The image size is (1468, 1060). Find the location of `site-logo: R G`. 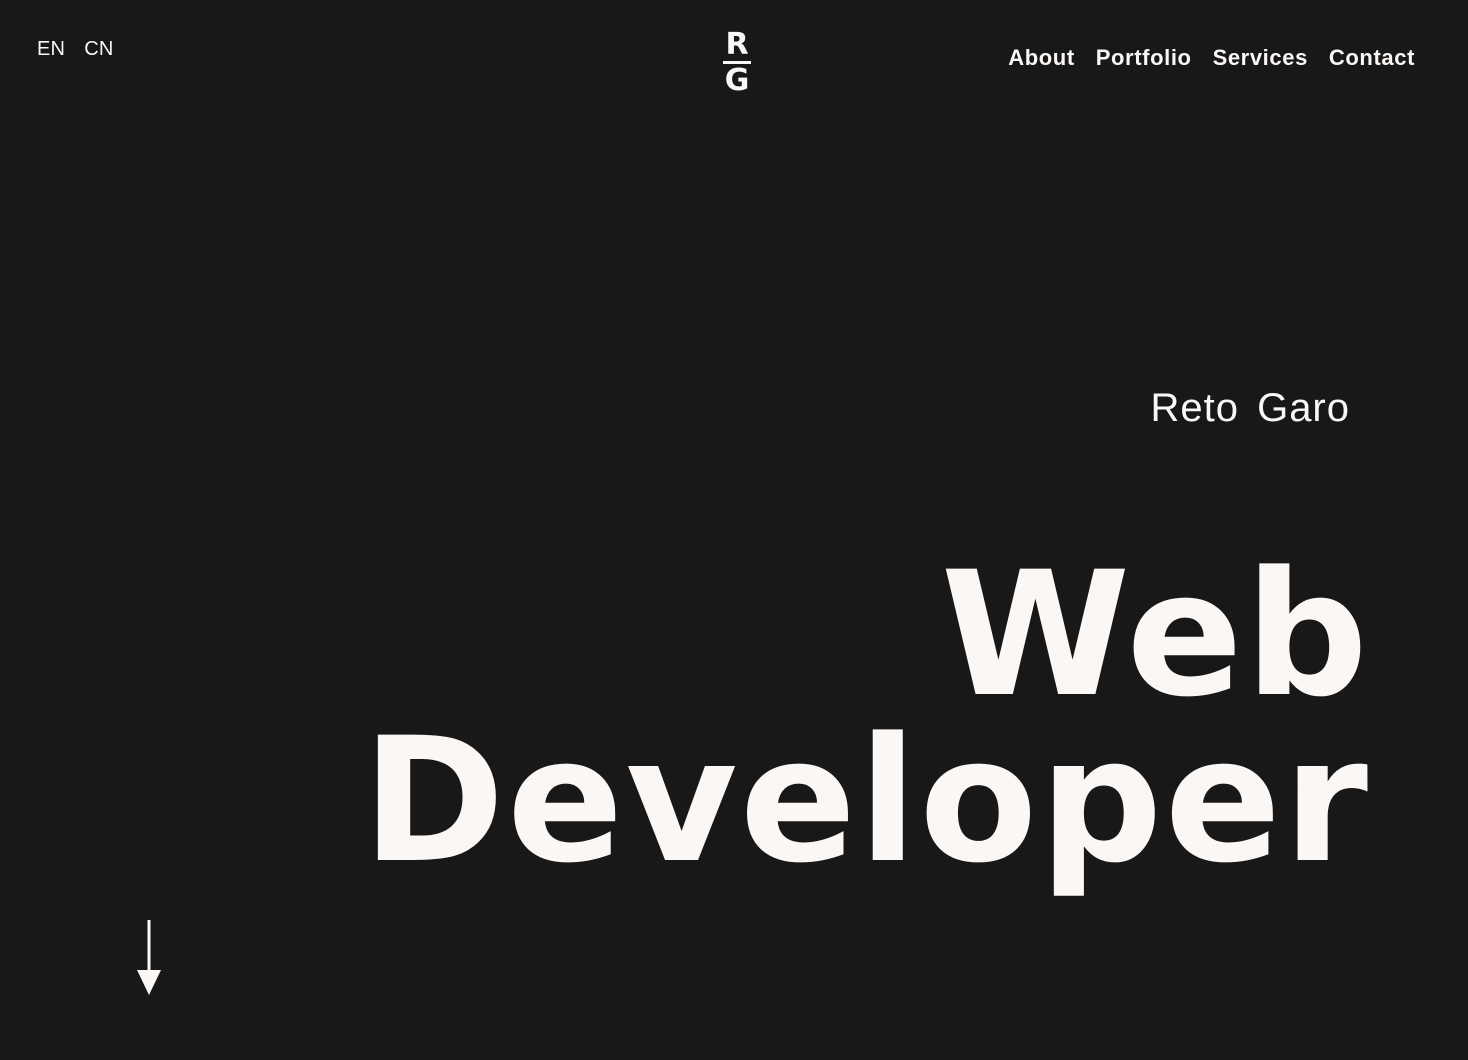

site-logo: R G is located at coordinates (737, 63).